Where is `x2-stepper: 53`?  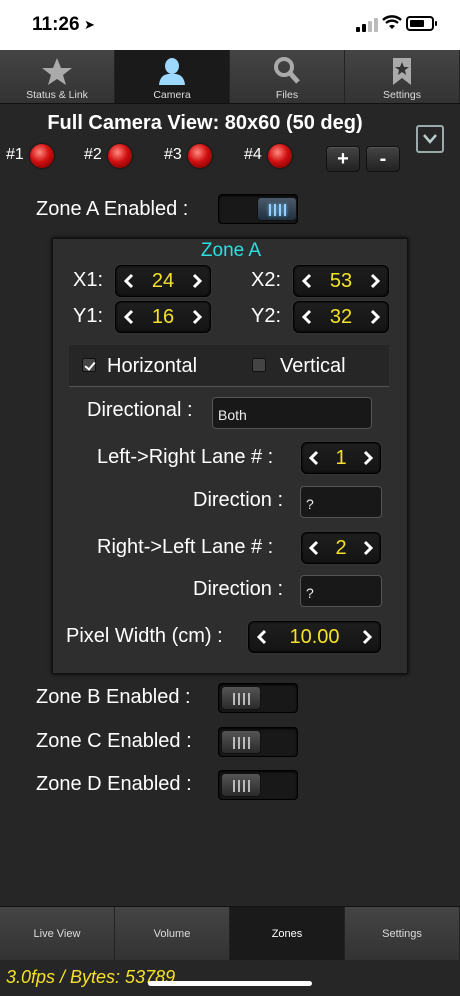 x2-stepper: 53 is located at coordinates (341, 281).